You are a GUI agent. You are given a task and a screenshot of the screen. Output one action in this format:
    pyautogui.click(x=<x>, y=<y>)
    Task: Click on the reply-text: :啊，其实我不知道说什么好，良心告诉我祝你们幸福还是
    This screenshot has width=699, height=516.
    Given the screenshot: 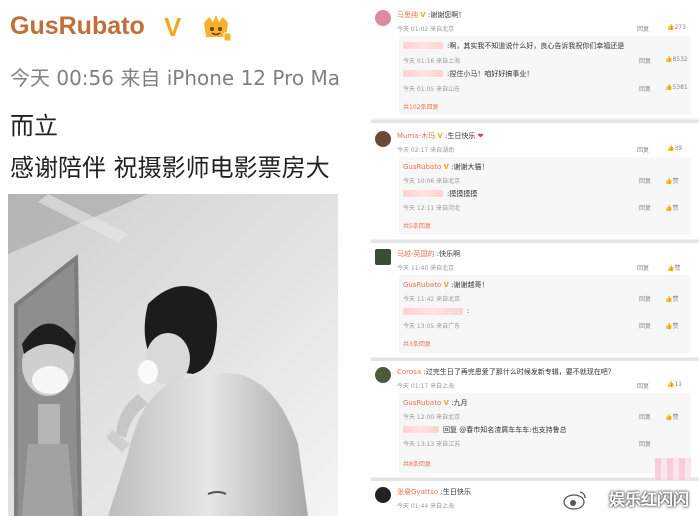 What is the action you would take?
    pyautogui.click(x=536, y=46)
    